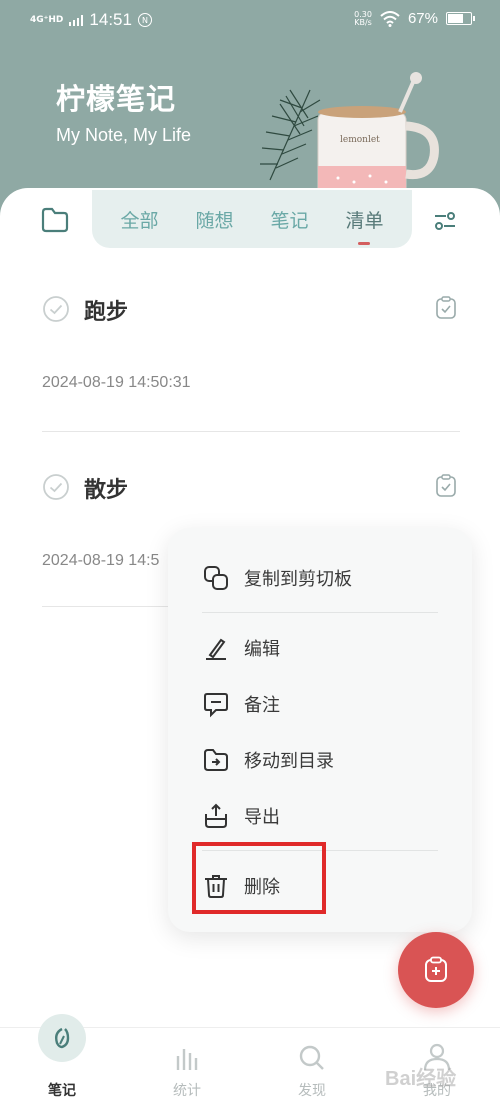 The image size is (500, 1111). Describe the element at coordinates (241, 704) in the screenshot. I see `menu-comment: 备注` at that location.